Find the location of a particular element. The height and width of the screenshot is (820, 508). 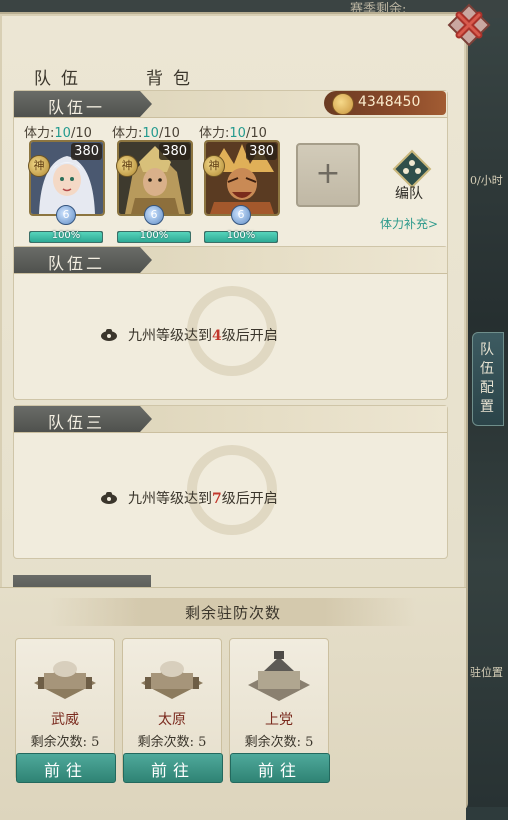

coin-amount: 4348450 is located at coordinates (389, 102).